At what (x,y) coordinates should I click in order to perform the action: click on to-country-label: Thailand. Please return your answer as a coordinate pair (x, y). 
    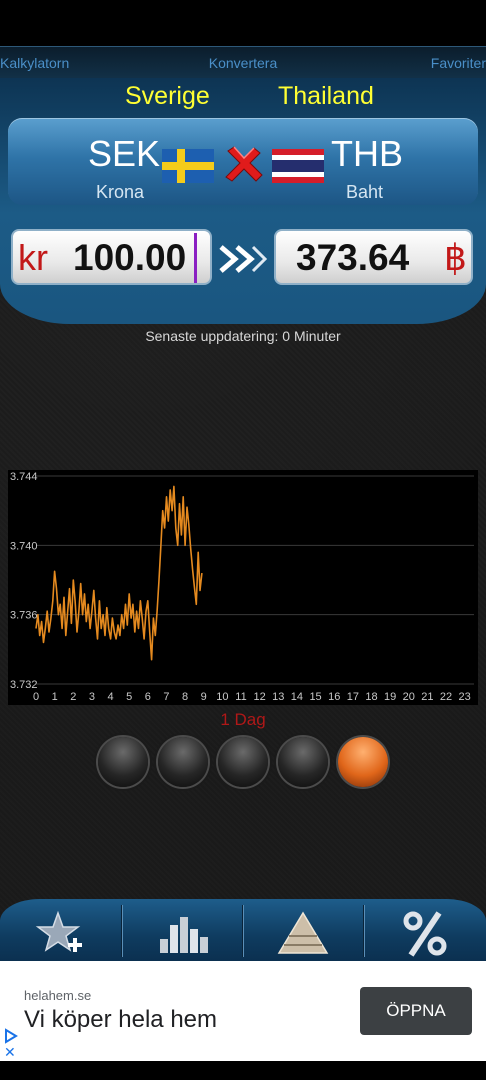
    Looking at the image, I should click on (326, 96).